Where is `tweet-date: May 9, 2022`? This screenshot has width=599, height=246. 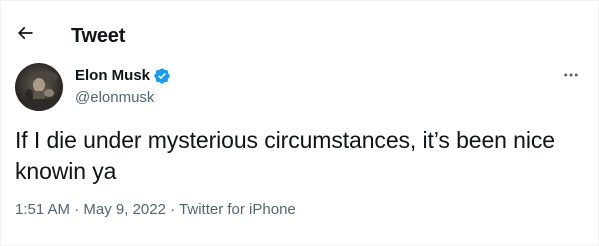 tweet-date: May 9, 2022 is located at coordinates (124, 209).